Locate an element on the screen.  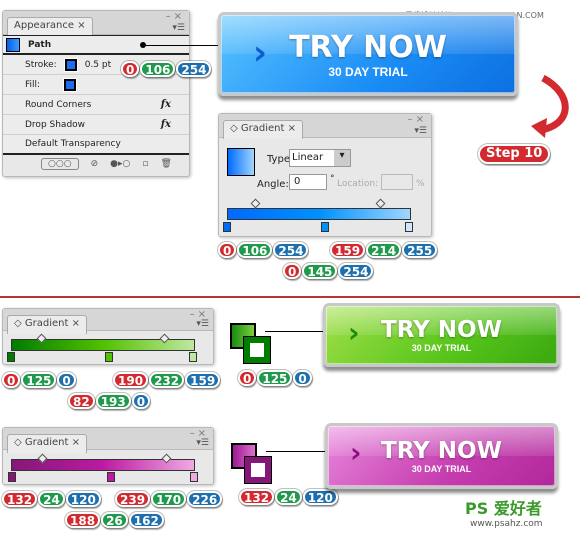
panel-tabbar: ◇ Gradient × –× ▾☰ is located at coordinates (108, 440).